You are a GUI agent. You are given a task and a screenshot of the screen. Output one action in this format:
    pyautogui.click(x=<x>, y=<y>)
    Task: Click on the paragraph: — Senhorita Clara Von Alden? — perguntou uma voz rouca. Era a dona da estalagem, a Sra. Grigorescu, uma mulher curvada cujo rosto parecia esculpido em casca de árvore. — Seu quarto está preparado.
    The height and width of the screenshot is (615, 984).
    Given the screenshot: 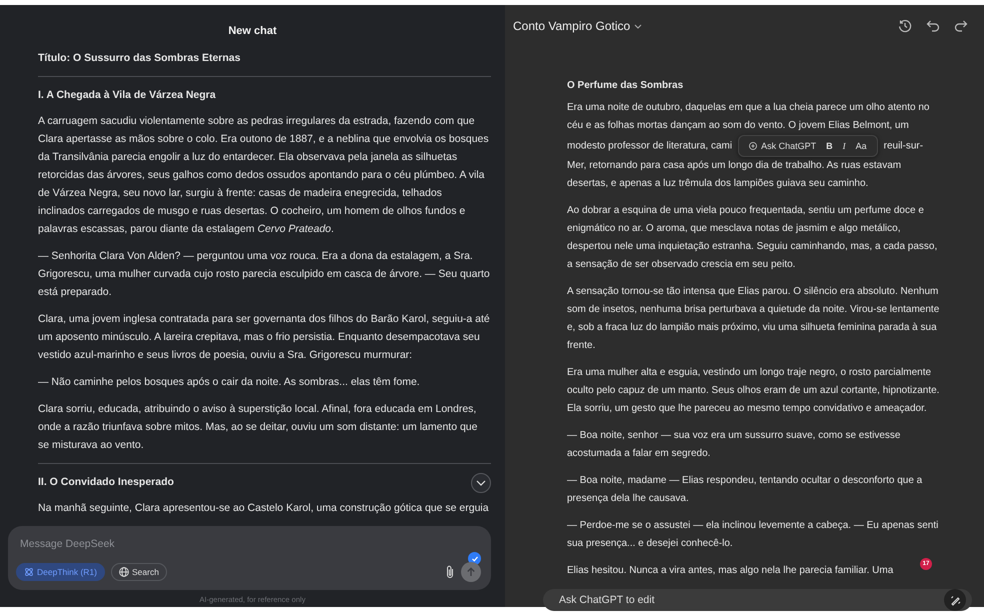 What is the action you would take?
    pyautogui.click(x=264, y=274)
    